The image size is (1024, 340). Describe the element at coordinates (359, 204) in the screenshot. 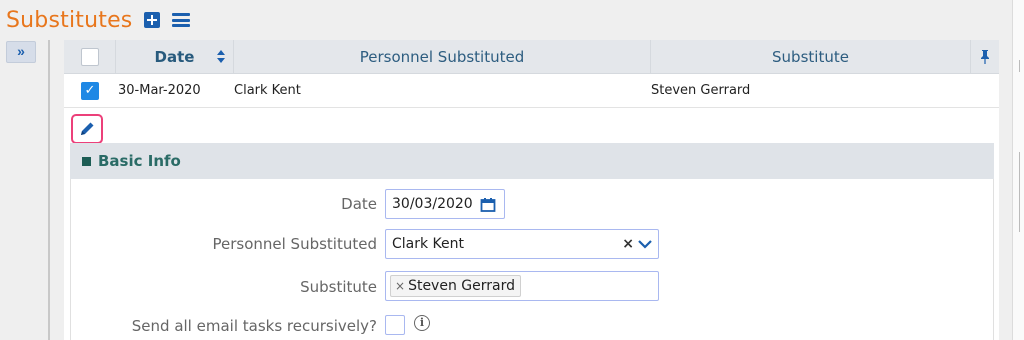

I see `date-label: Date` at that location.